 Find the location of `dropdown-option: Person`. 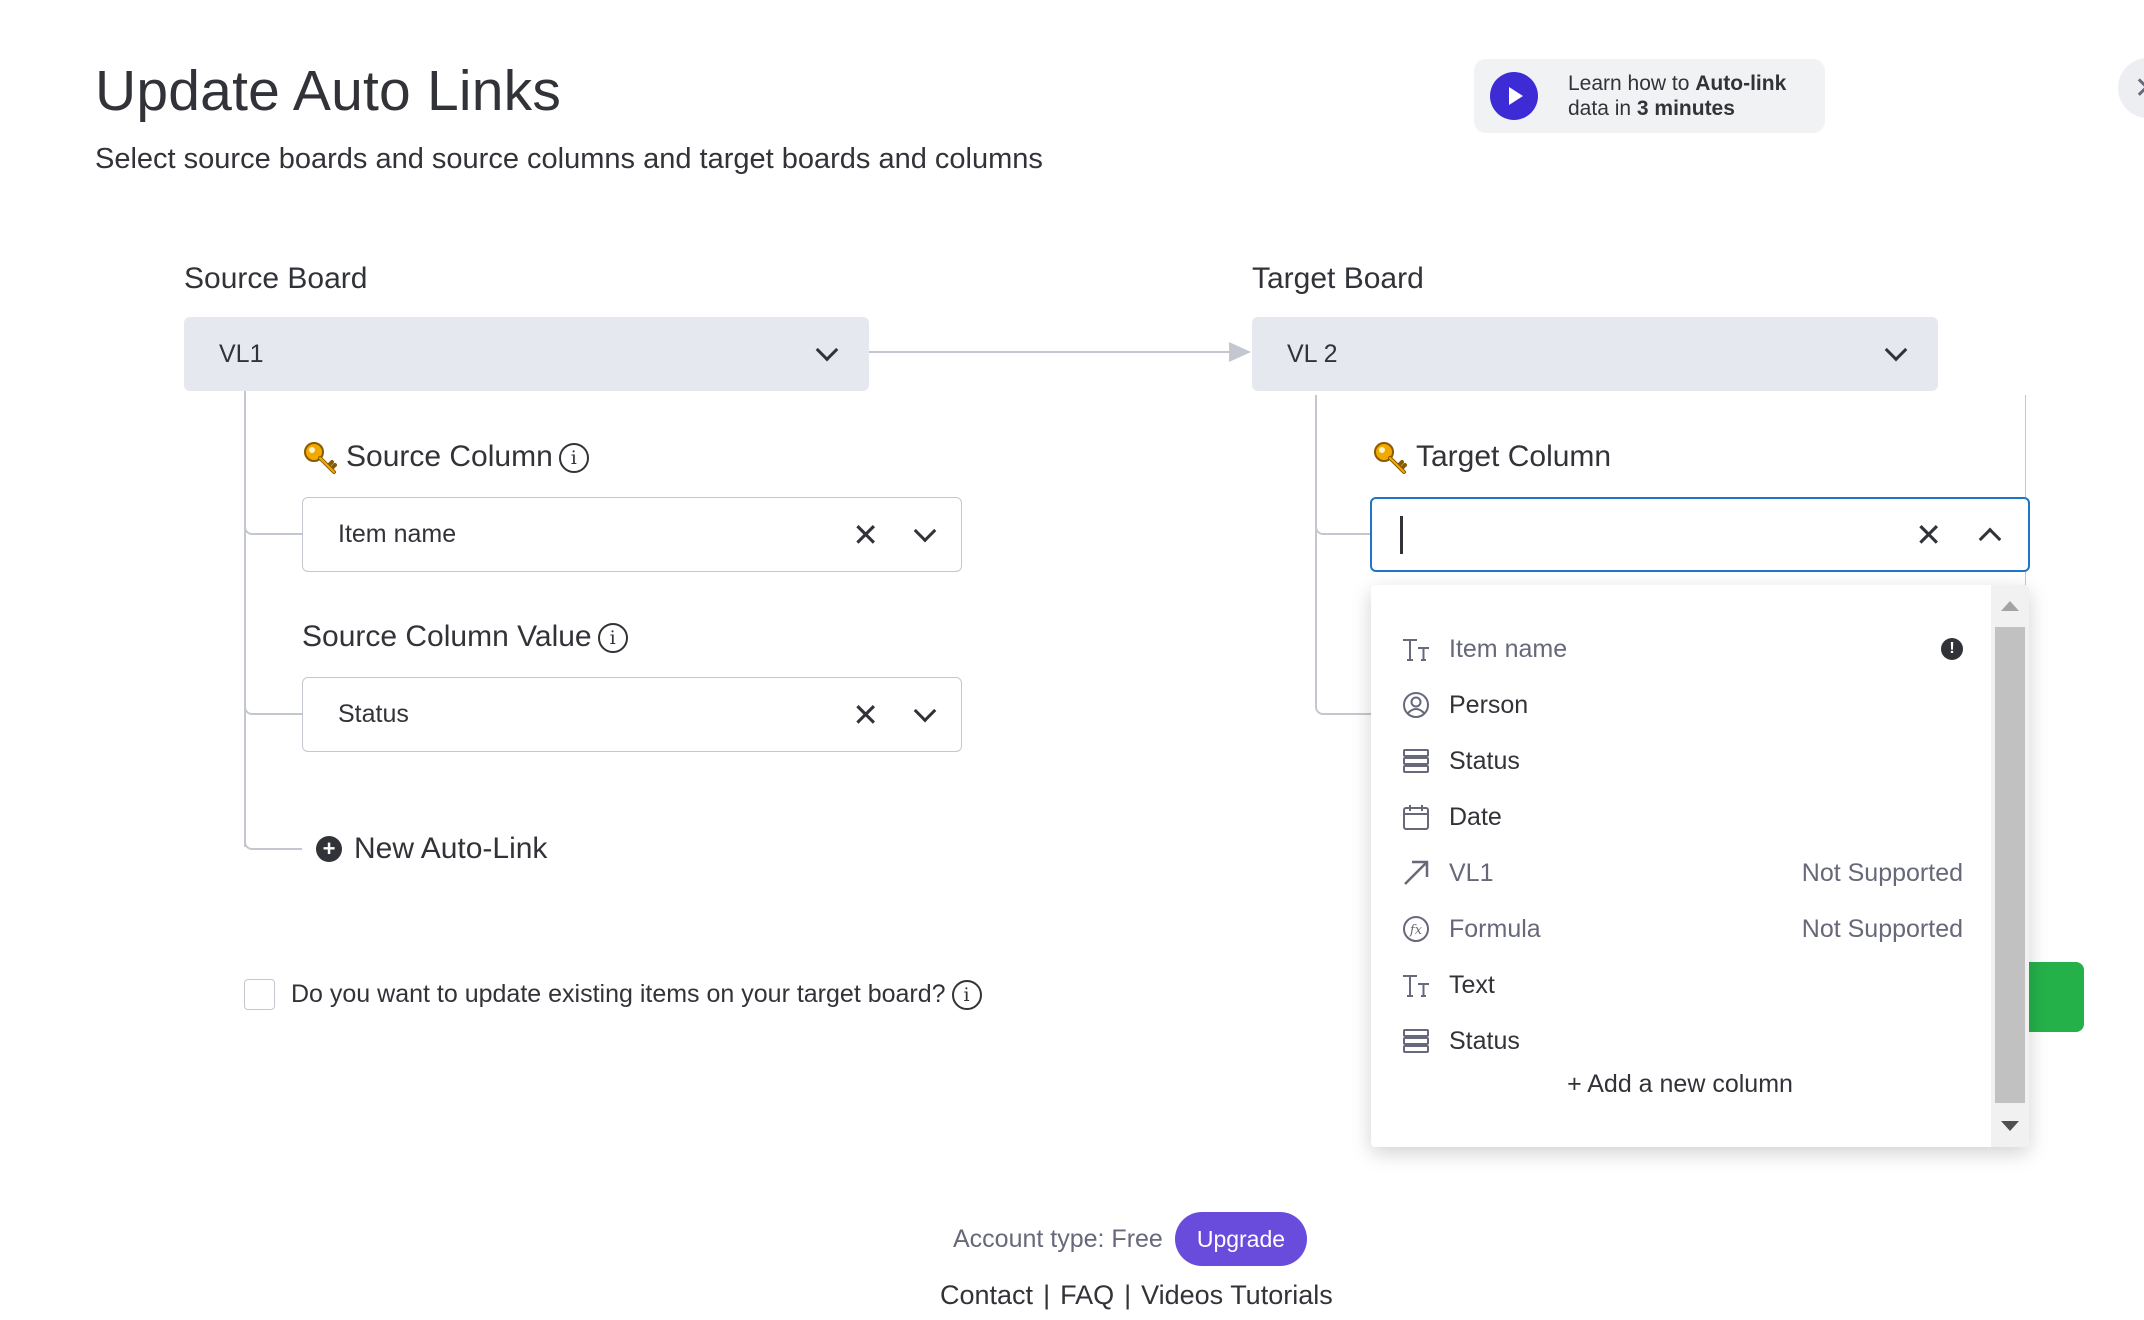

dropdown-option: Person is located at coordinates (1682, 705).